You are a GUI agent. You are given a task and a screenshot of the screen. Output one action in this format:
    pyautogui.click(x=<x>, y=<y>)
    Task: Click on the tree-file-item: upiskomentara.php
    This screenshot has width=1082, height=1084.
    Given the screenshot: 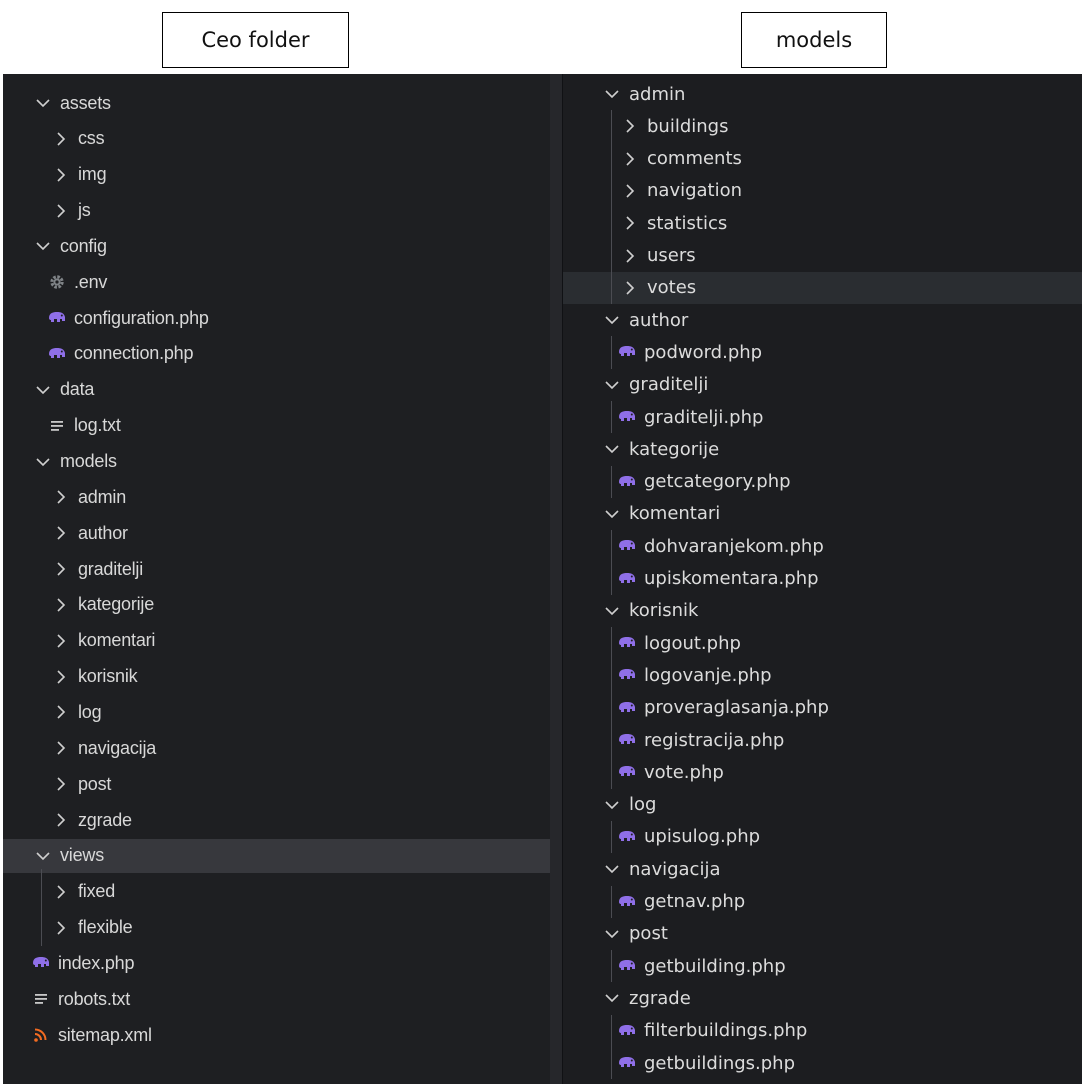 What is the action you would take?
    pyautogui.click(x=822, y=579)
    